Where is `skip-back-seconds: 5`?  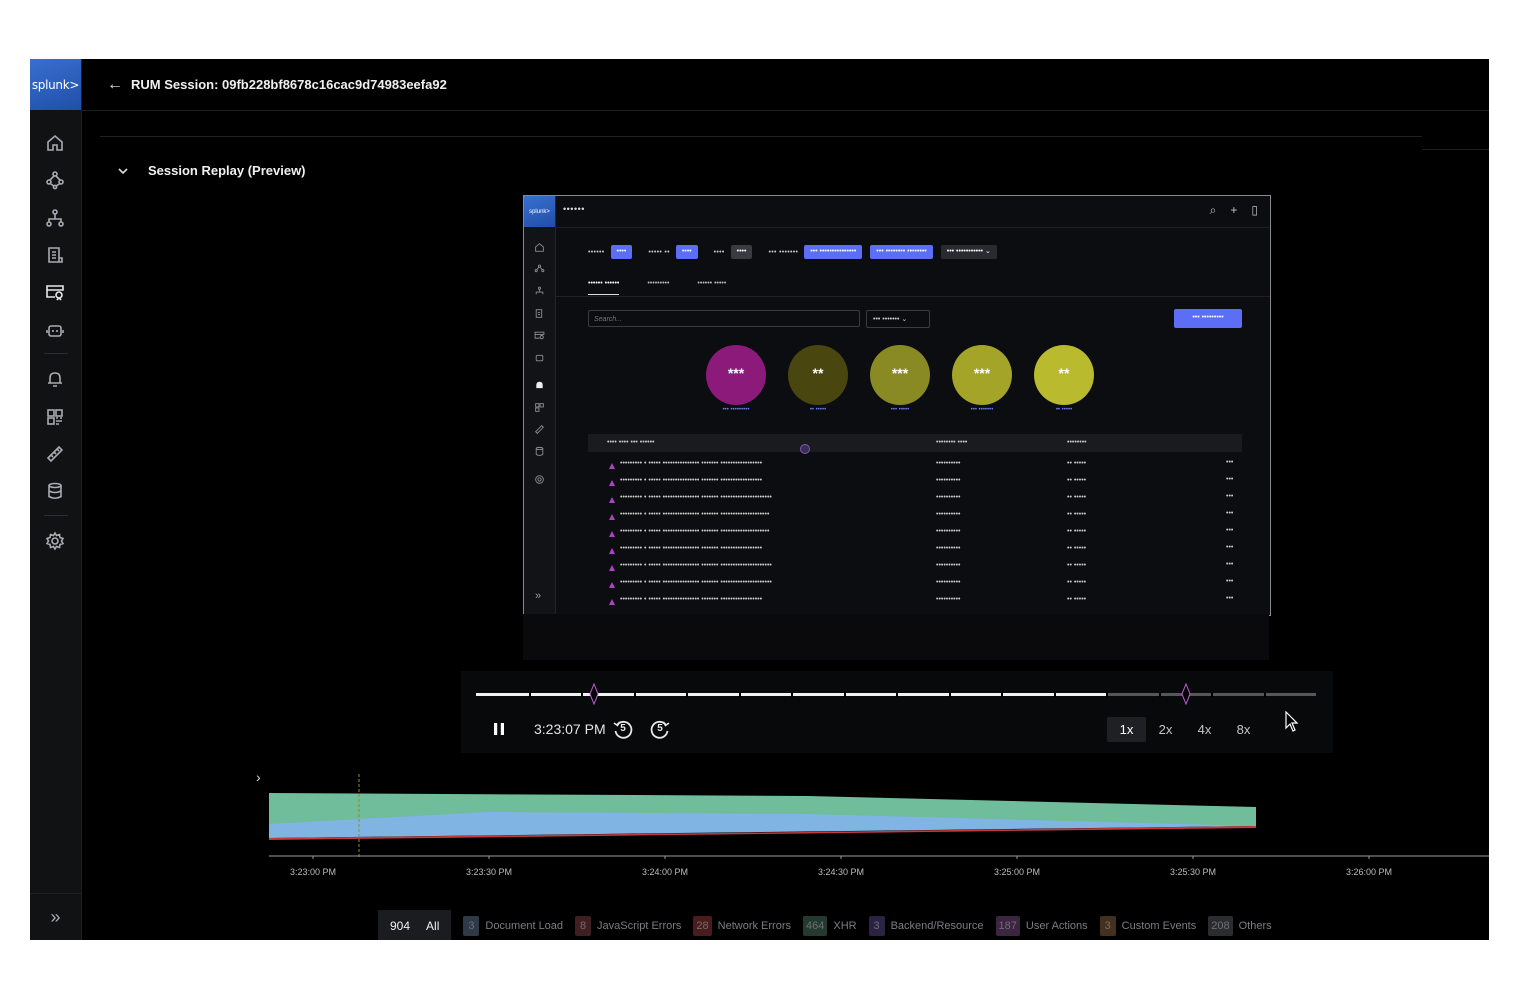 skip-back-seconds: 5 is located at coordinates (623, 728).